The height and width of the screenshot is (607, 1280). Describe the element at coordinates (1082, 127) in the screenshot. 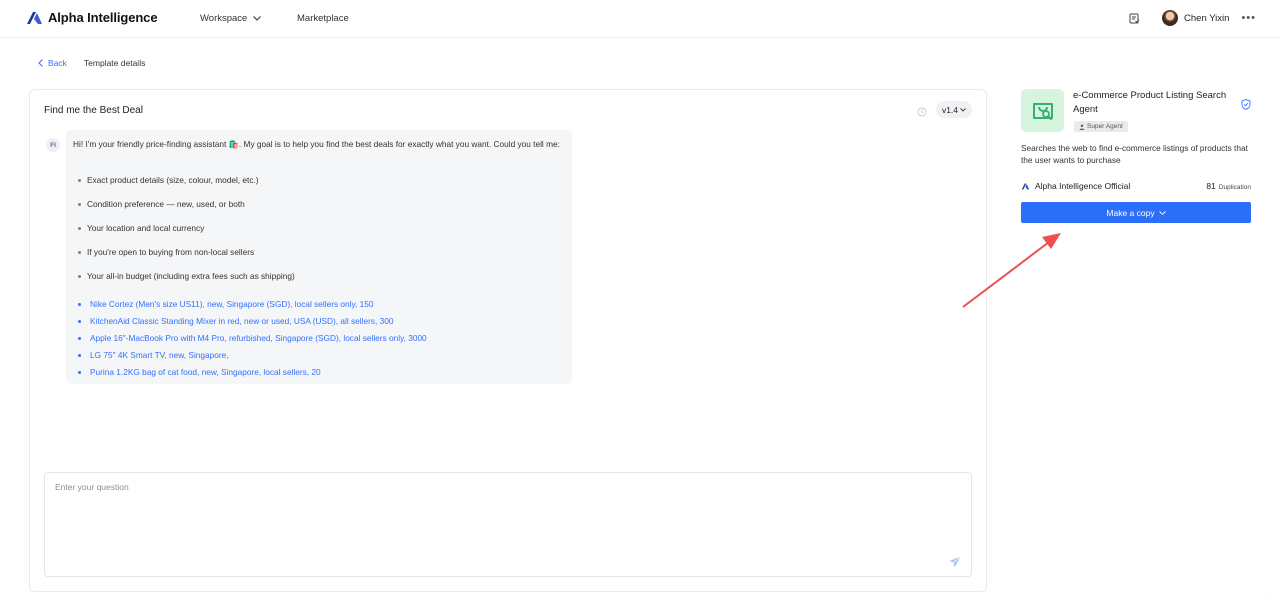

I see `person-icon` at that location.